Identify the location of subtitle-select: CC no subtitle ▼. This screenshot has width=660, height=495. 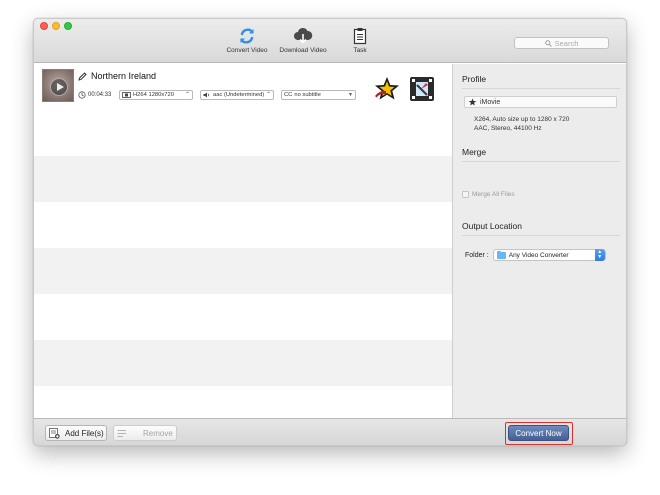
(318, 95).